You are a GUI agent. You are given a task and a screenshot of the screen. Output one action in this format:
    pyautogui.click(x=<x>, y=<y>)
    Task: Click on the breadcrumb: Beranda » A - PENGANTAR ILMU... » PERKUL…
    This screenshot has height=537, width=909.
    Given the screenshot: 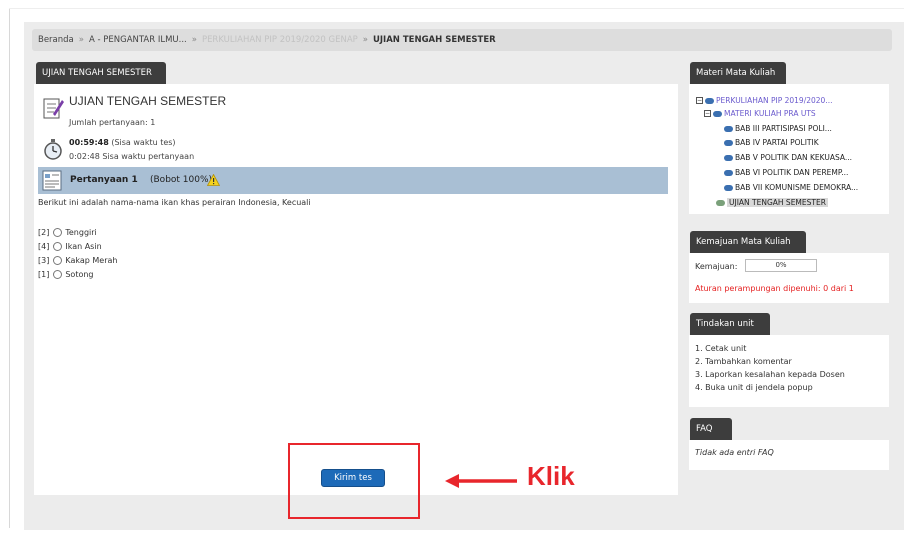 What is the action you would take?
    pyautogui.click(x=462, y=40)
    